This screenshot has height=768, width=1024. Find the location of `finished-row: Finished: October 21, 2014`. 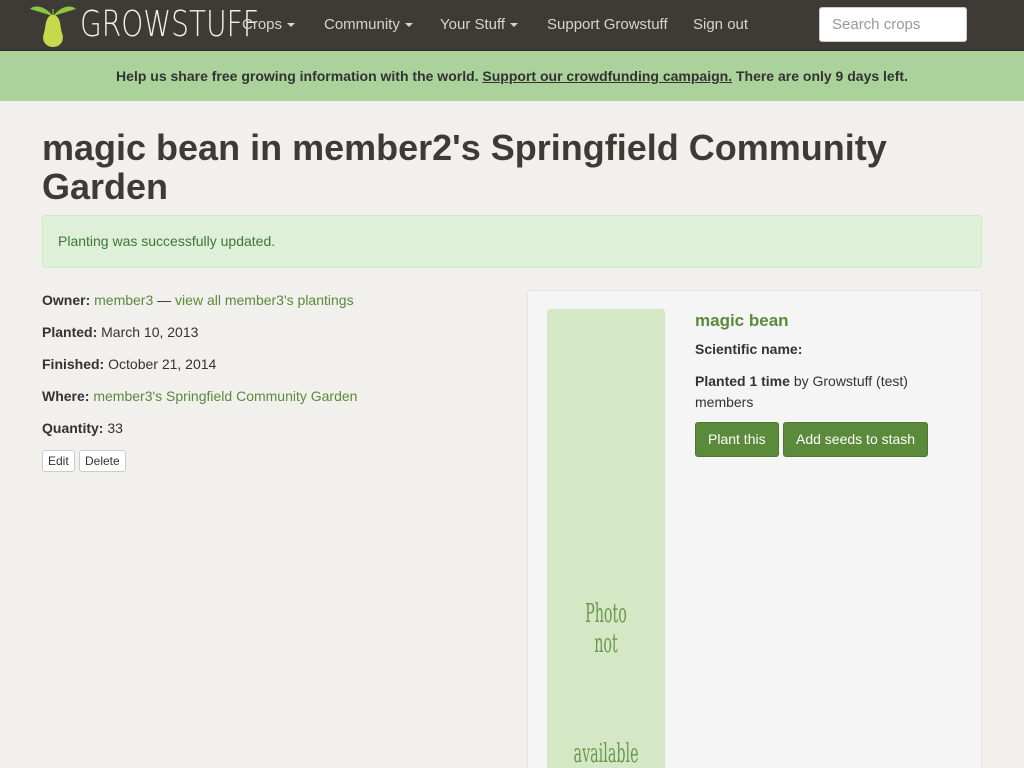

finished-row: Finished: October 21, 2014 is located at coordinates (129, 364).